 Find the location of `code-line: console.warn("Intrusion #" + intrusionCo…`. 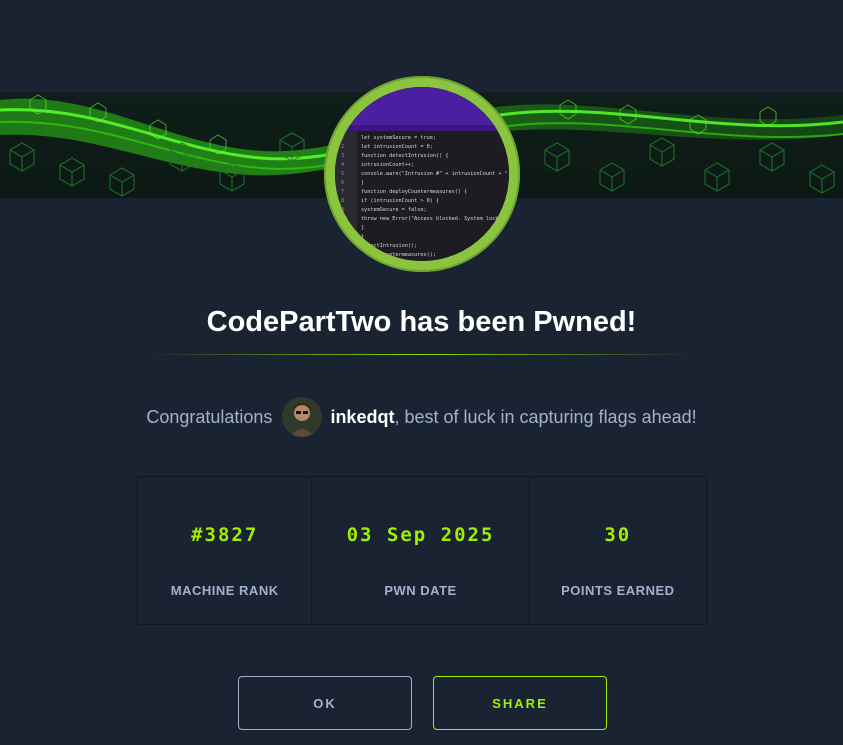

code-line: console.warn("Intrusion #" + intrusionCo… is located at coordinates (435, 174).